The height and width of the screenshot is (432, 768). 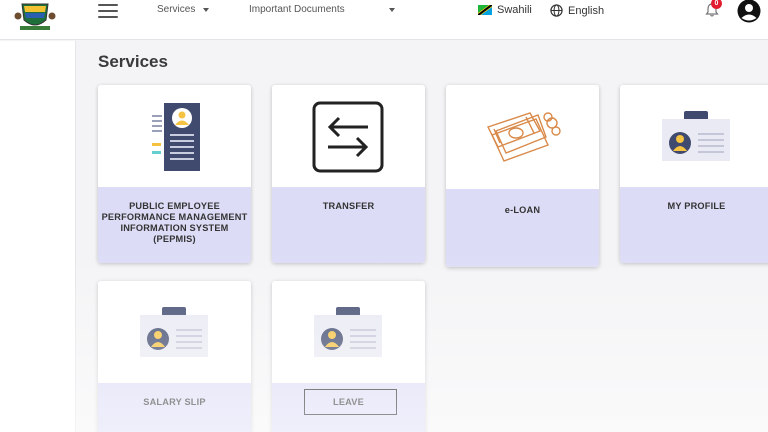 I want to click on card-footer: e-LOAN, so click(x=522, y=228).